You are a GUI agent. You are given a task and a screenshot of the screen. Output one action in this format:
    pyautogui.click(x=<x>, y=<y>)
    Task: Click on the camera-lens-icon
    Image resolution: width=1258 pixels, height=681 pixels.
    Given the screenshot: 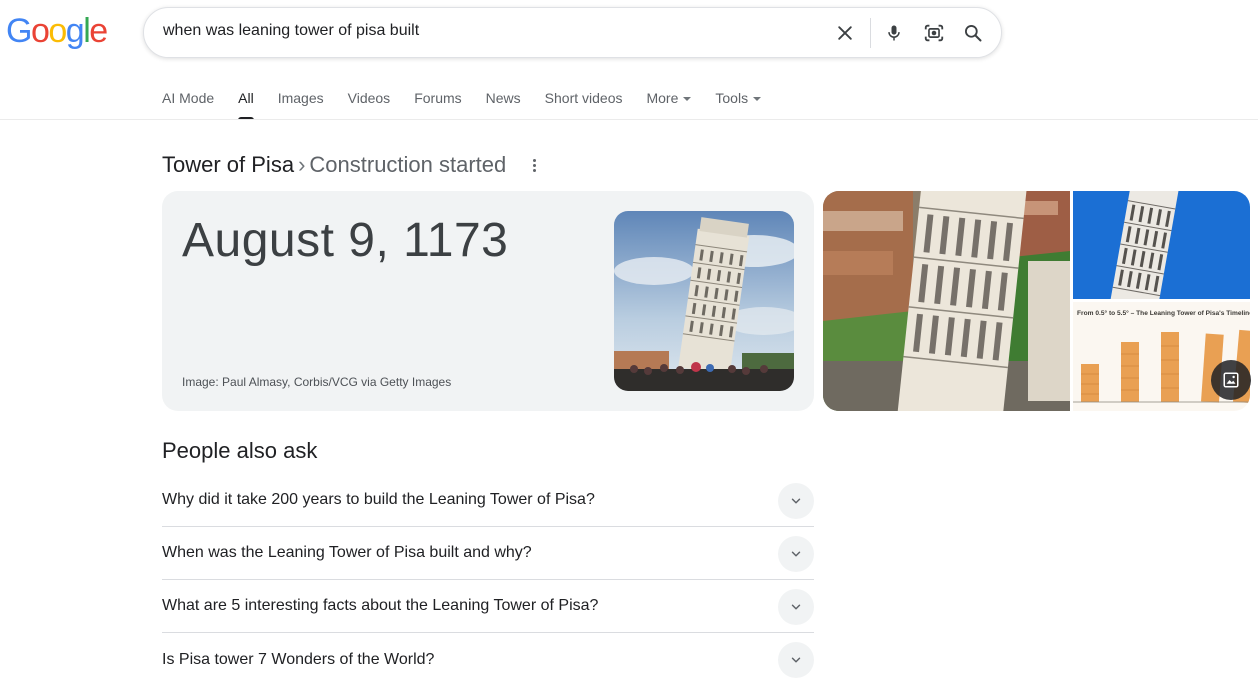 What is the action you would take?
    pyautogui.click(x=934, y=33)
    